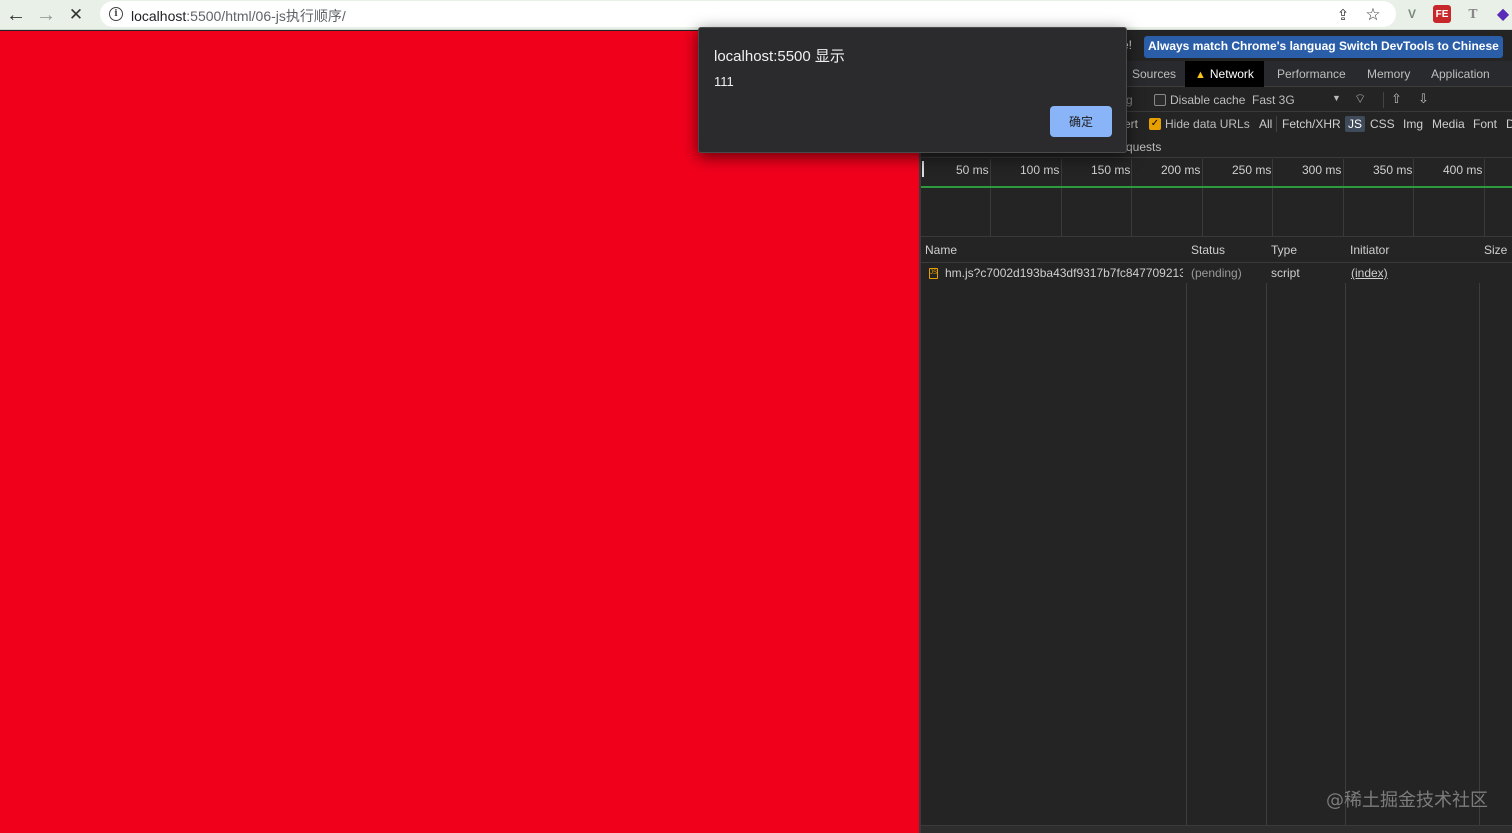 The image size is (1512, 833). What do you see at coordinates (1144, 147) in the screenshot?
I see `blocked-requests-label: quests` at bounding box center [1144, 147].